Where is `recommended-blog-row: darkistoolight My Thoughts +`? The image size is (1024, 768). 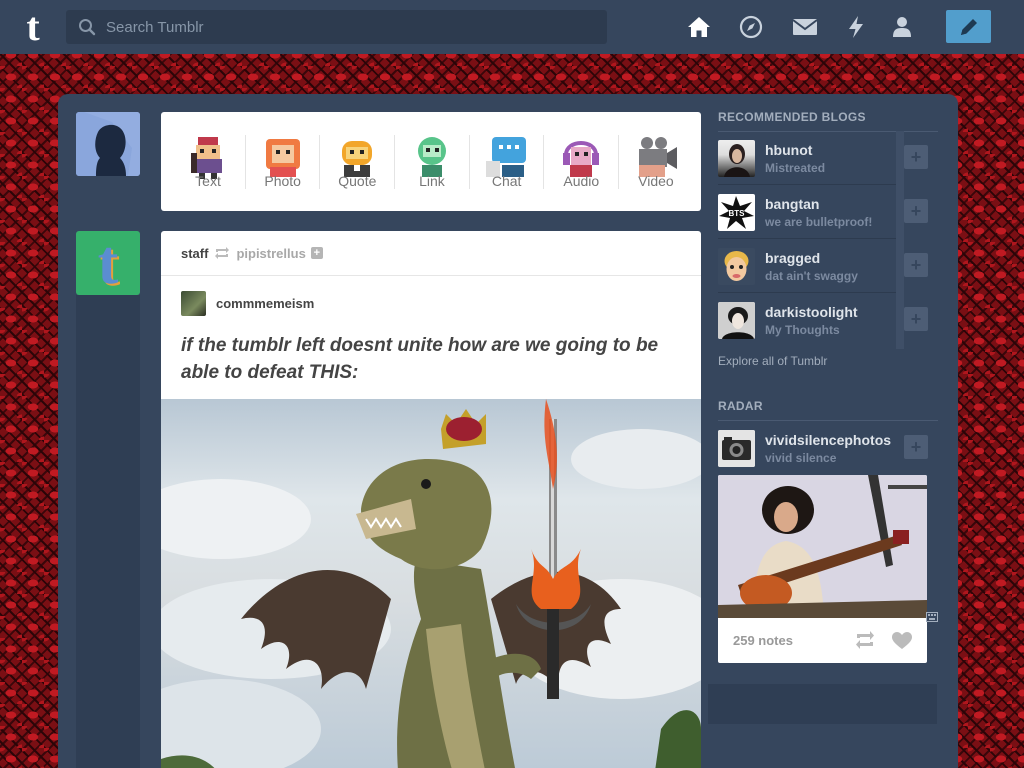 recommended-blog-row: darkistoolight My Thoughts + is located at coordinates (828, 320).